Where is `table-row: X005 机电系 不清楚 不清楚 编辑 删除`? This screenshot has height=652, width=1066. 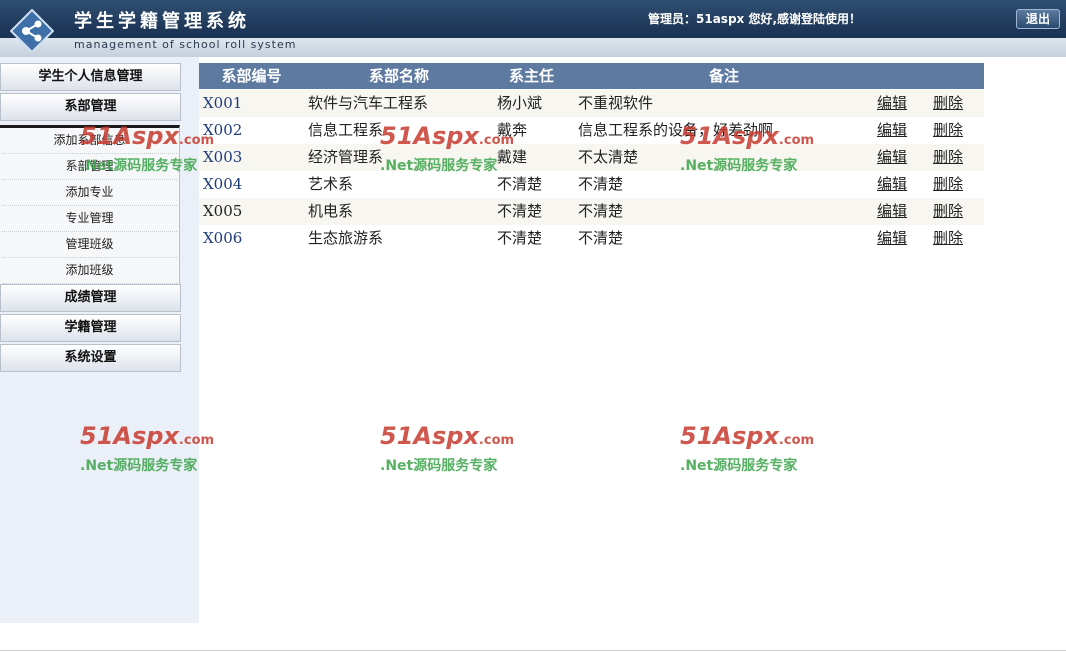 table-row: X005 机电系 不清楚 不清楚 编辑 删除 is located at coordinates (591, 211).